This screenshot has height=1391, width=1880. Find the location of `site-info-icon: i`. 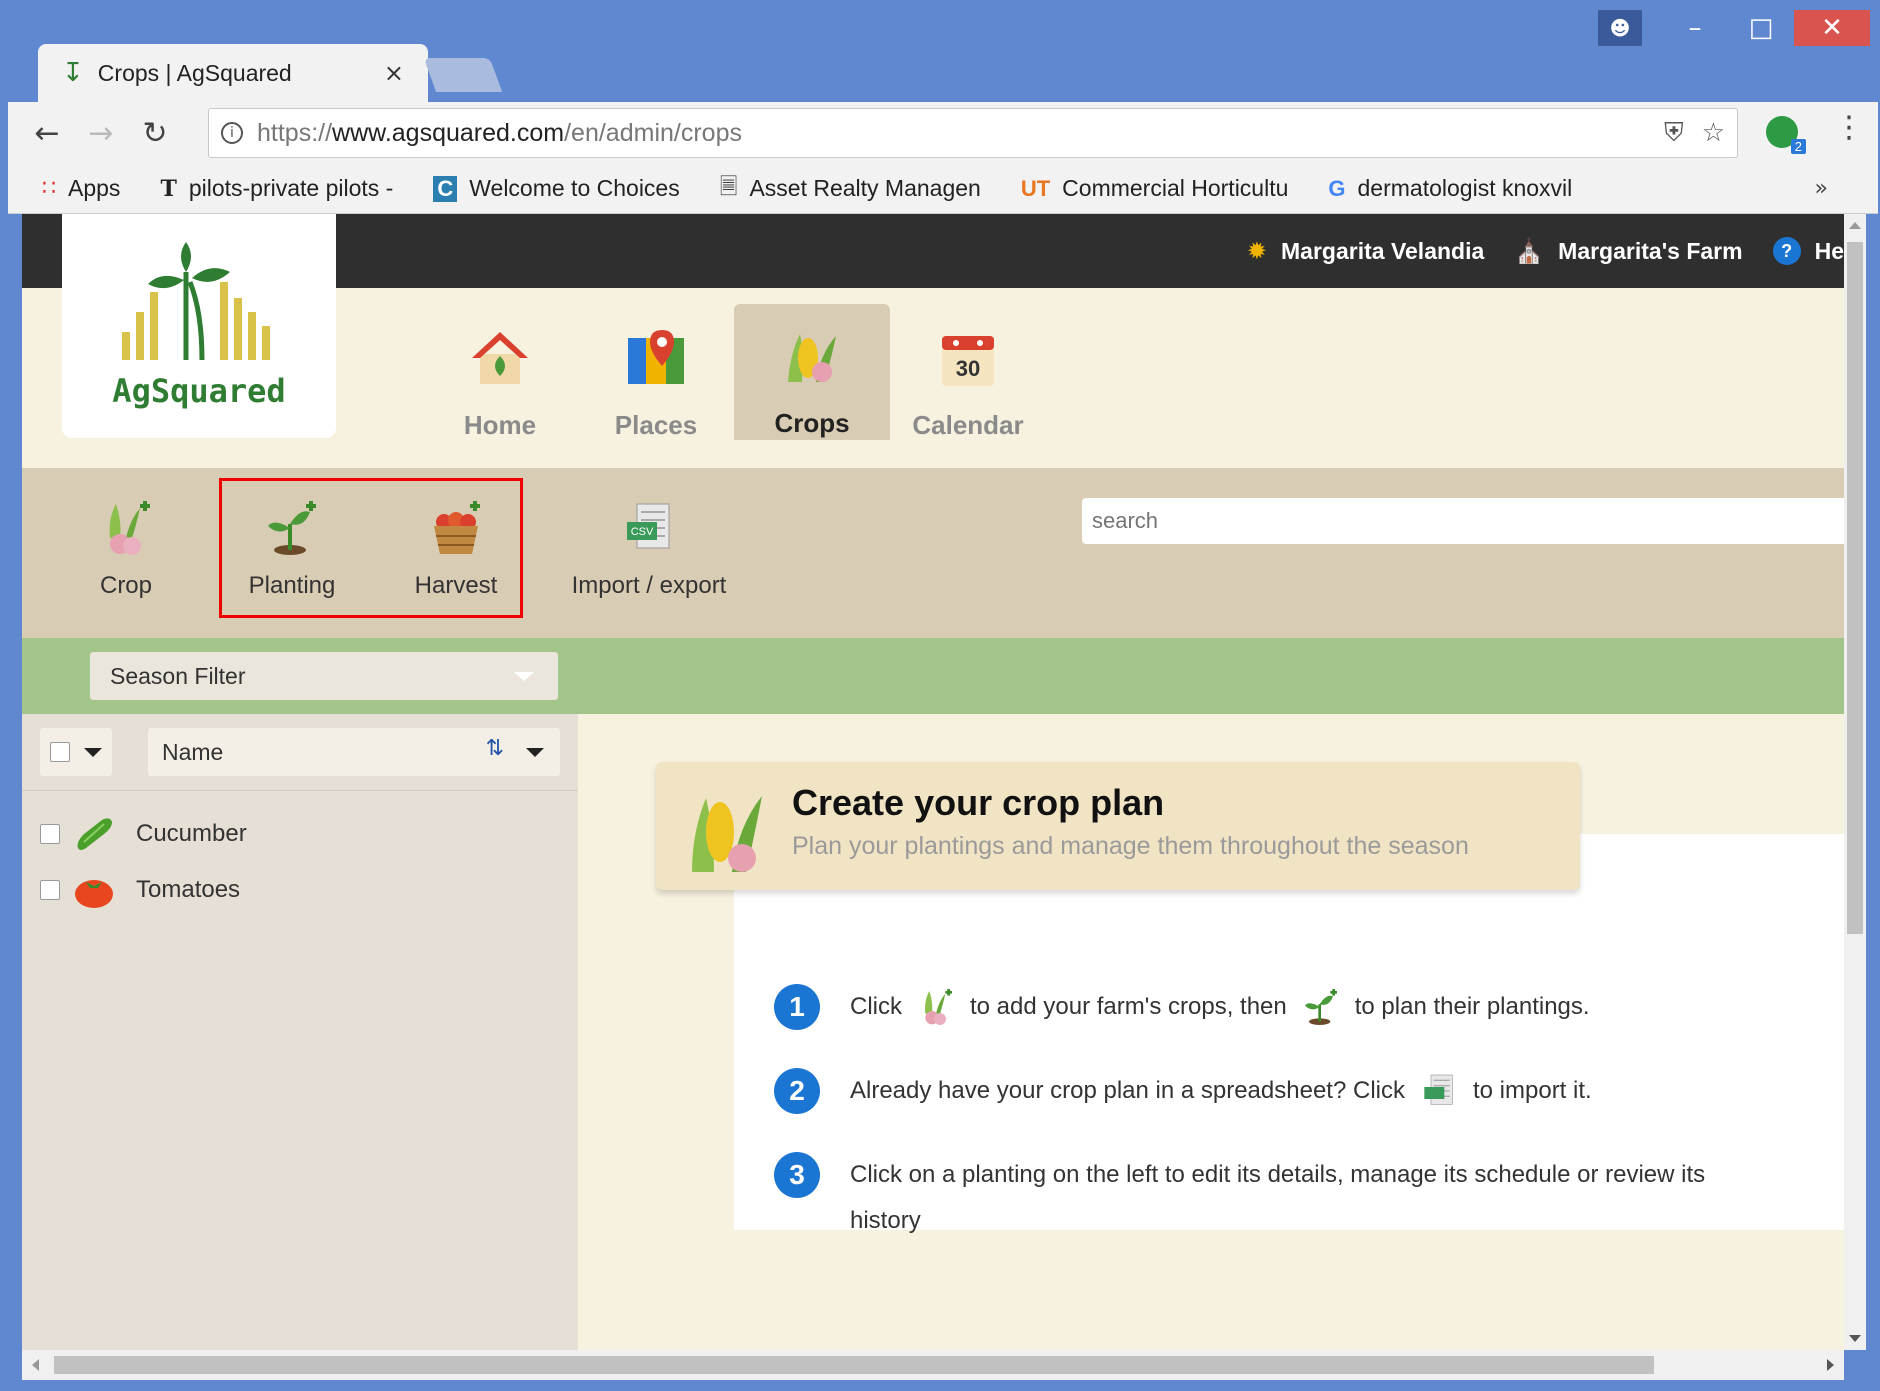

site-info-icon: i is located at coordinates (232, 133).